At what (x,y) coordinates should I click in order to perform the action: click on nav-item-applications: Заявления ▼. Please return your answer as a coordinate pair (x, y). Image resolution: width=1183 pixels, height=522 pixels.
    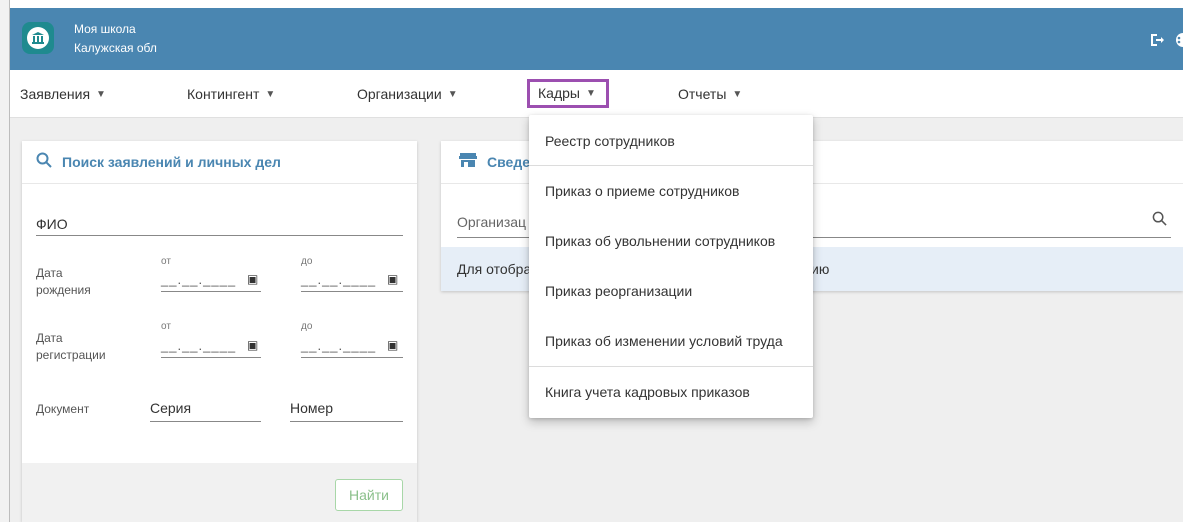
    Looking at the image, I should click on (63, 94).